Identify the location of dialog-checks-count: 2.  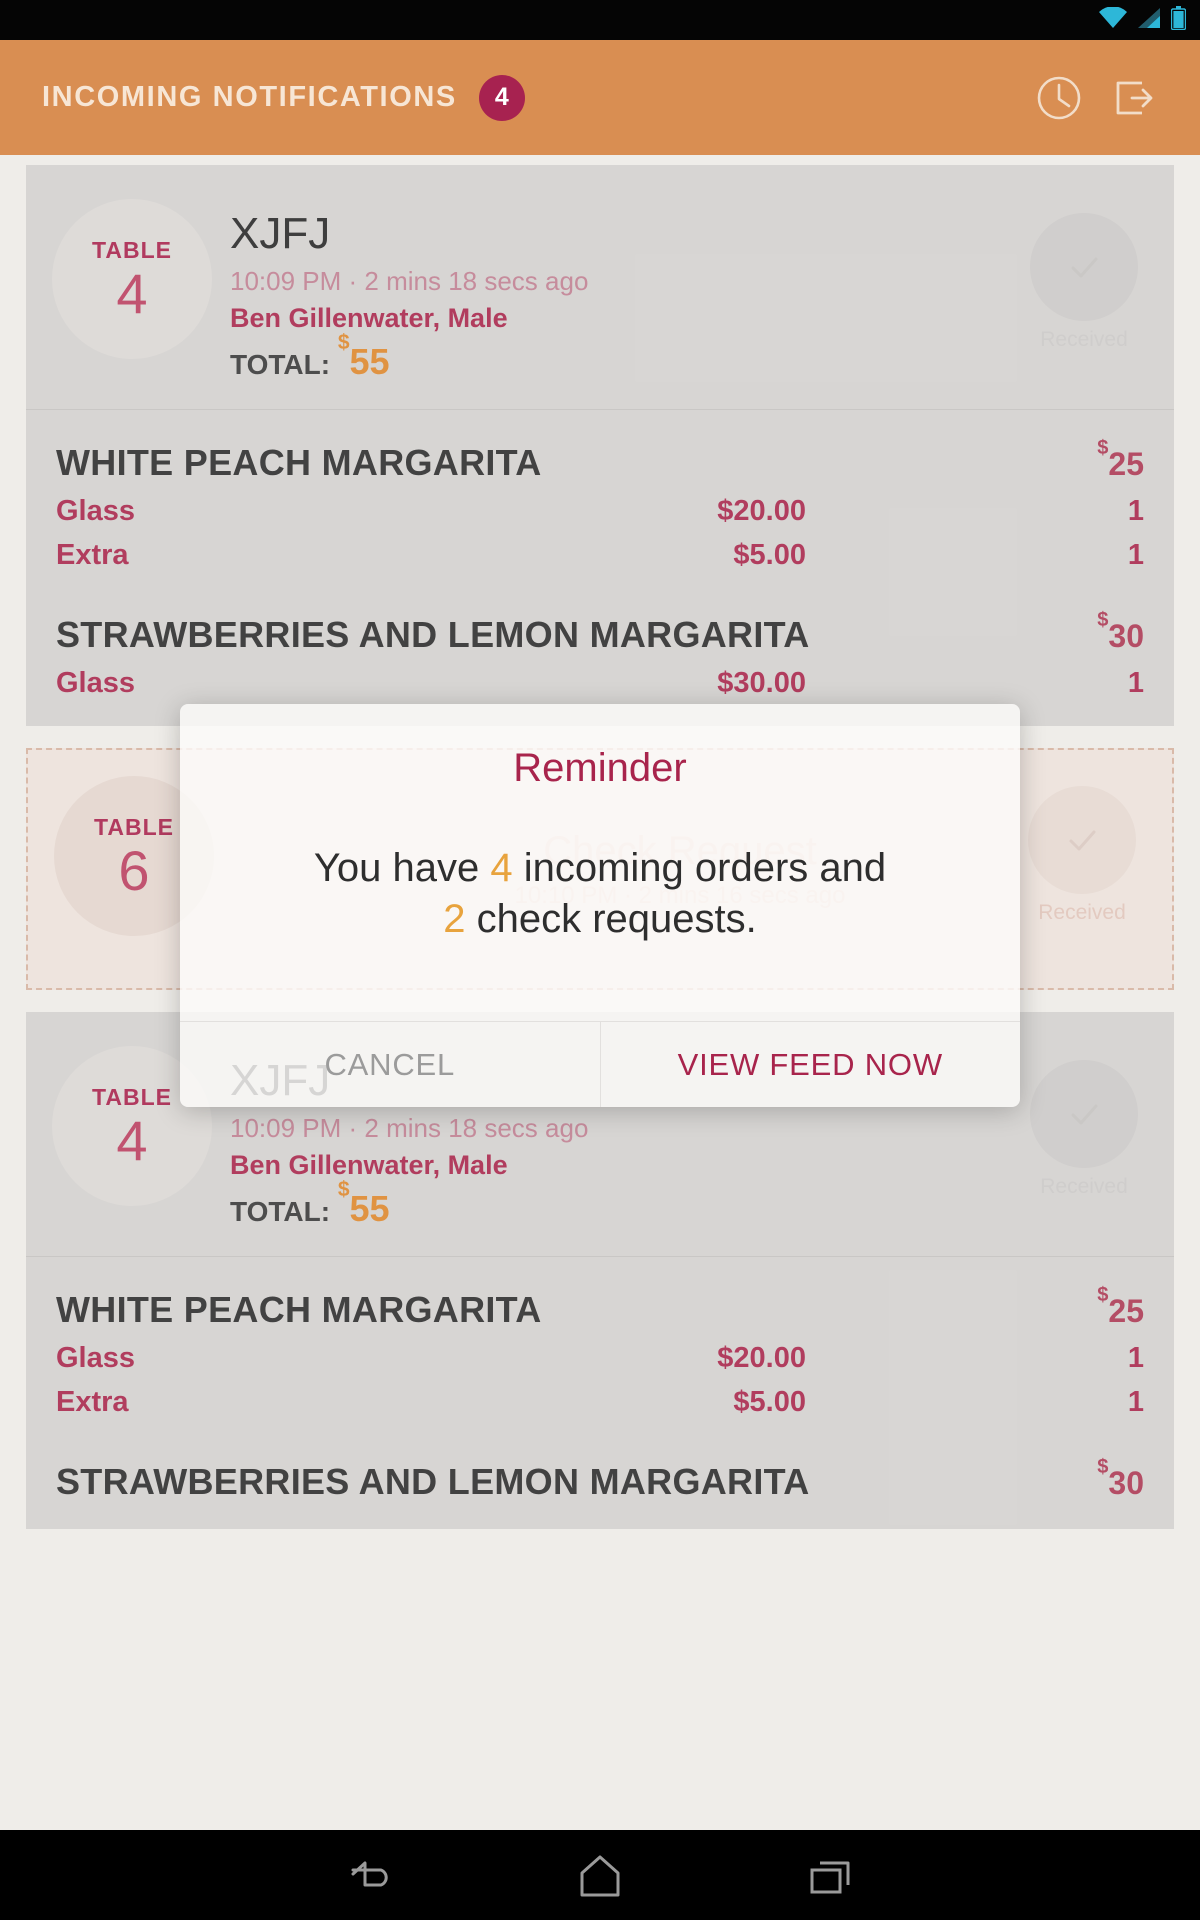
(454, 919).